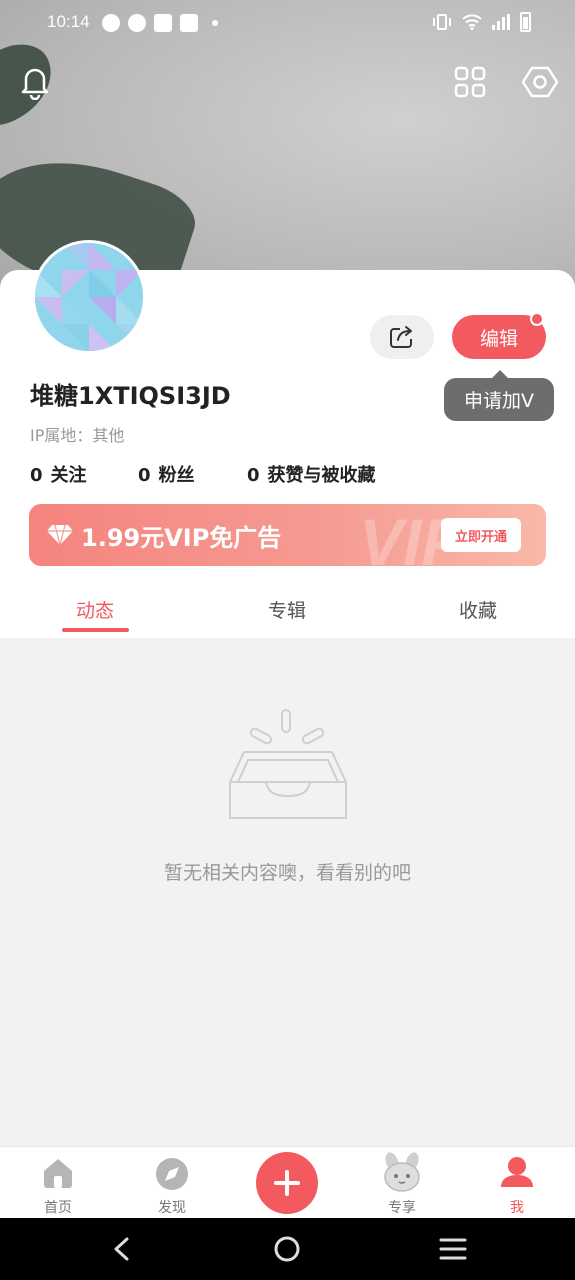 Image resolution: width=575 pixels, height=1280 pixels. What do you see at coordinates (58, 1173) in the screenshot?
I see `home-icon` at bounding box center [58, 1173].